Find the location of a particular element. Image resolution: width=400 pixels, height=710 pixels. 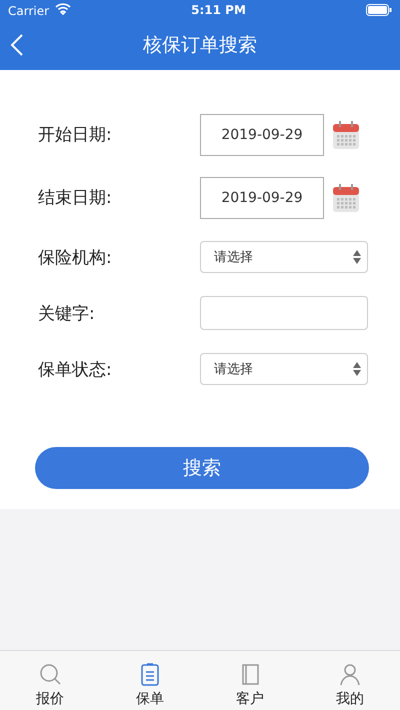

tab-item: 报价 is located at coordinates (50, 680).